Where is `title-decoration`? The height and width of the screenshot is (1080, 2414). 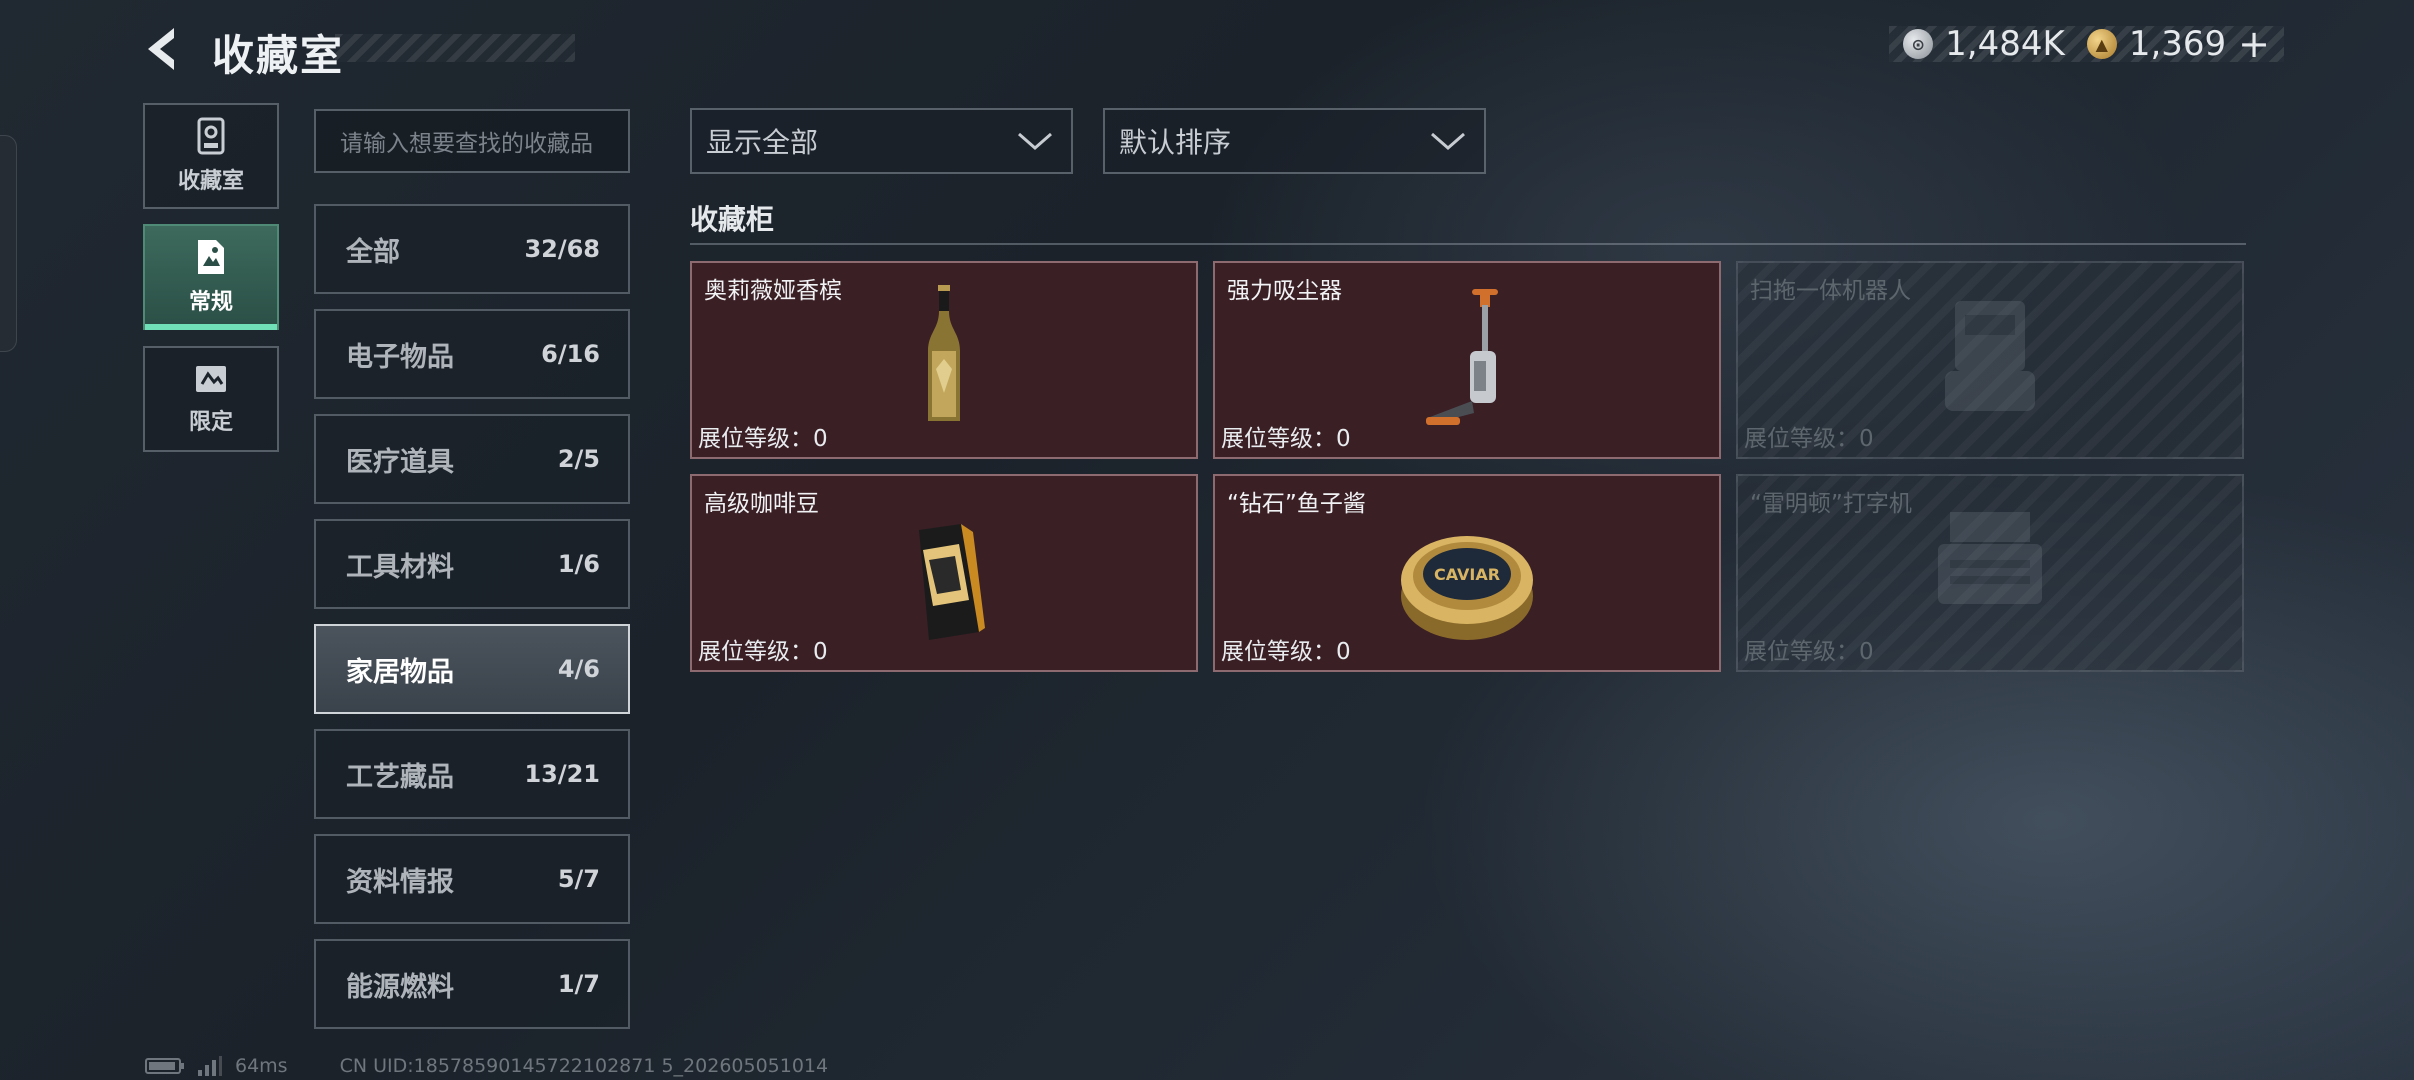
title-decoration is located at coordinates (455, 48).